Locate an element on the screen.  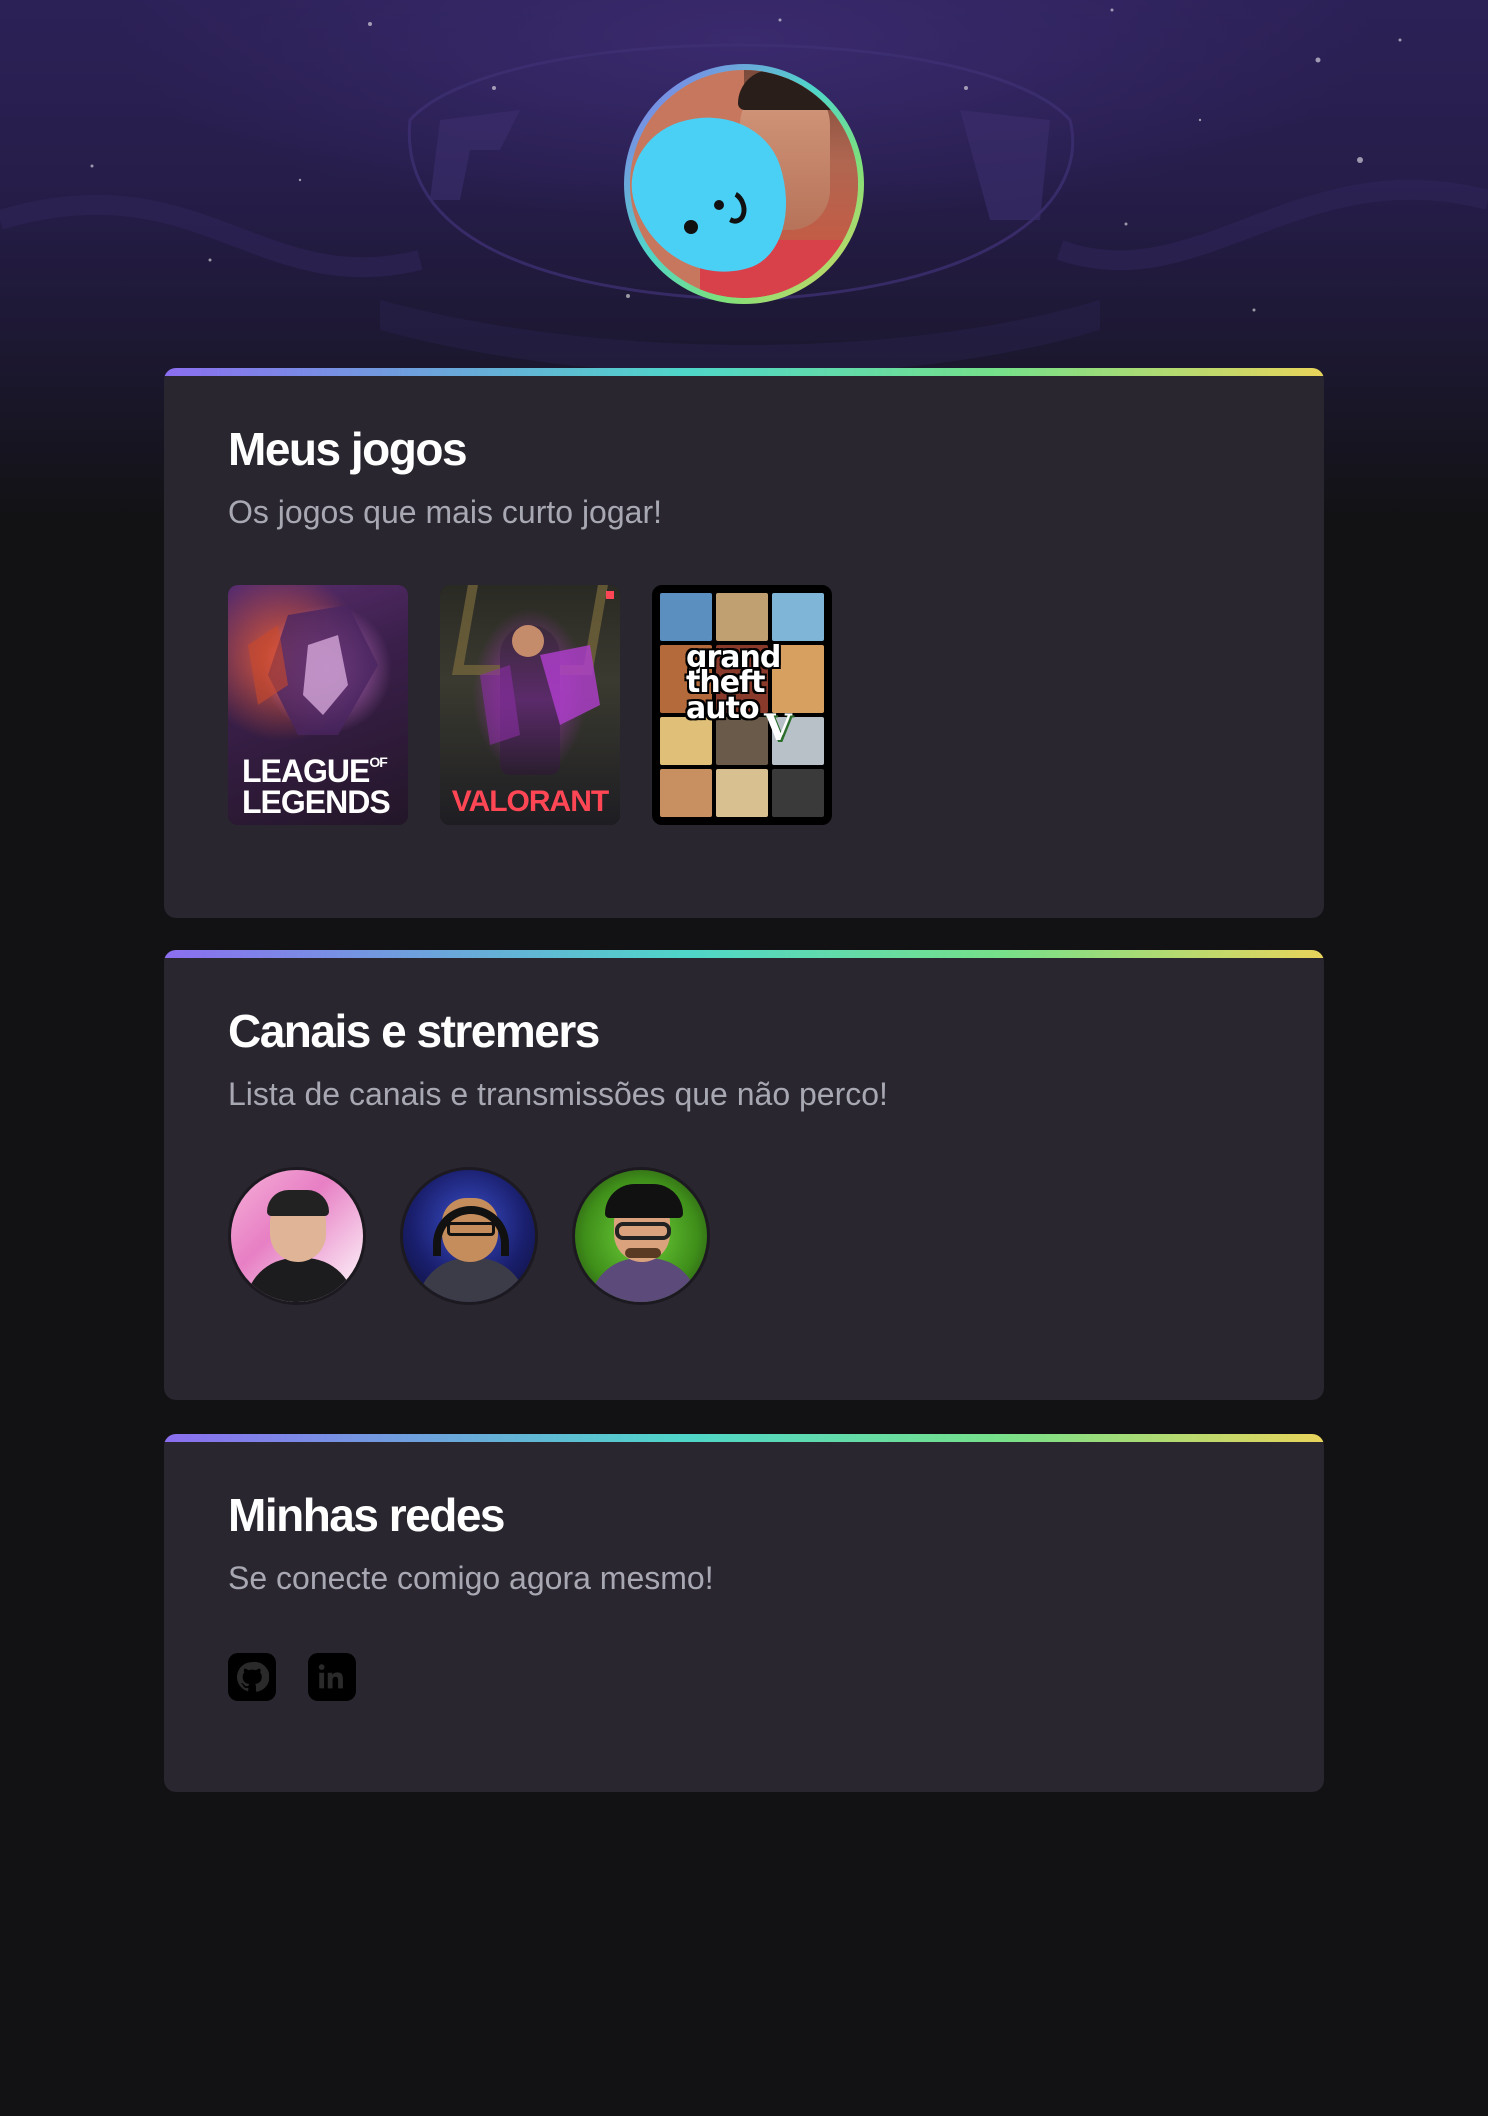
avatar-image is located at coordinates (744, 184).